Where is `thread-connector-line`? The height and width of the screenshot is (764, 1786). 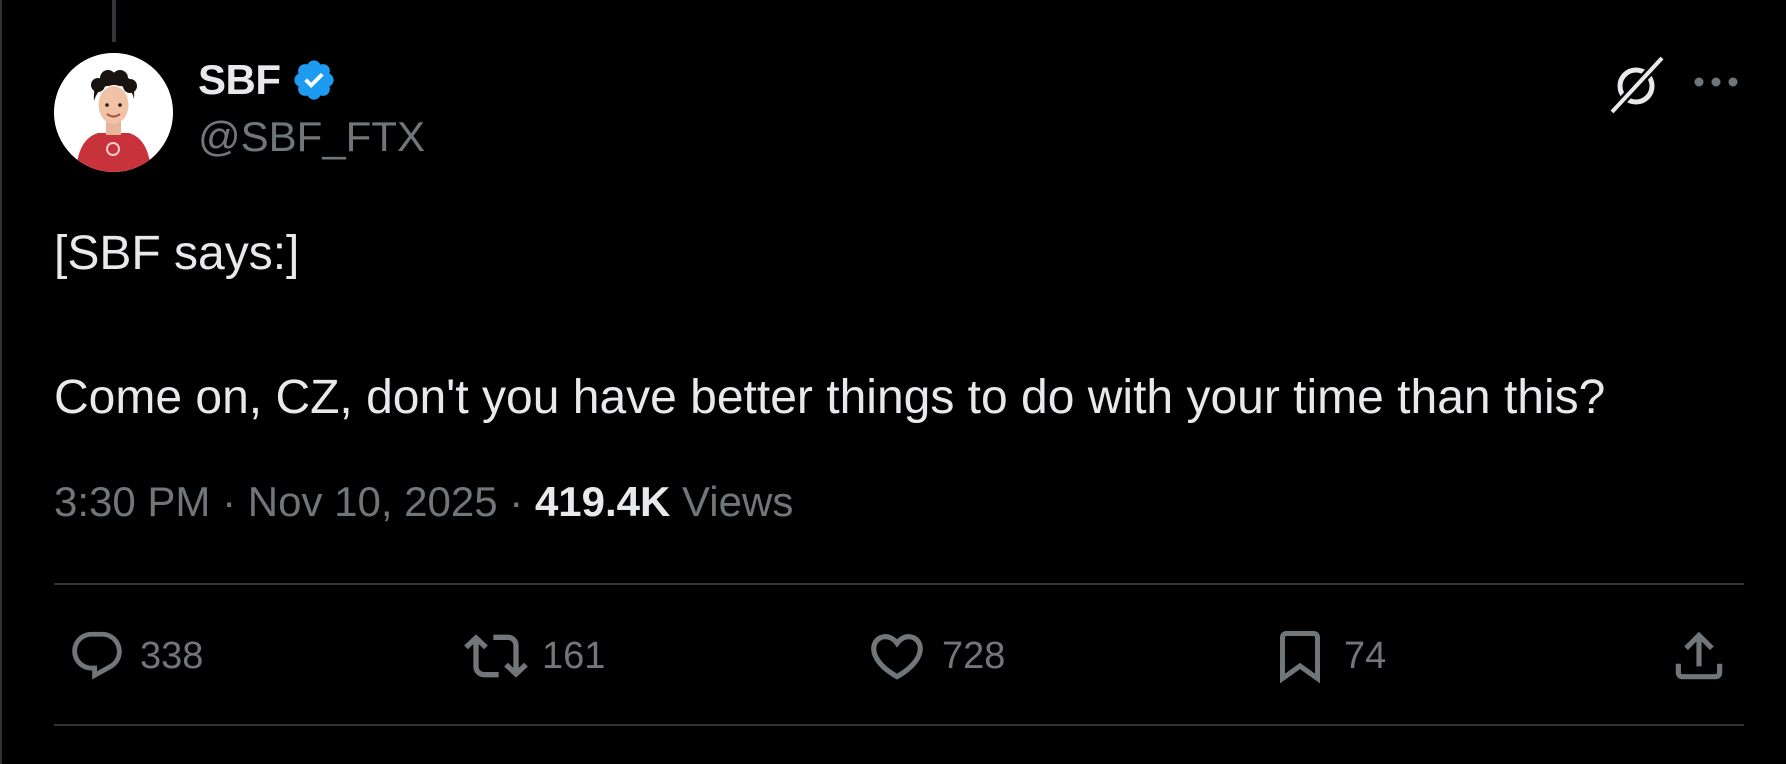
thread-connector-line is located at coordinates (114, 21).